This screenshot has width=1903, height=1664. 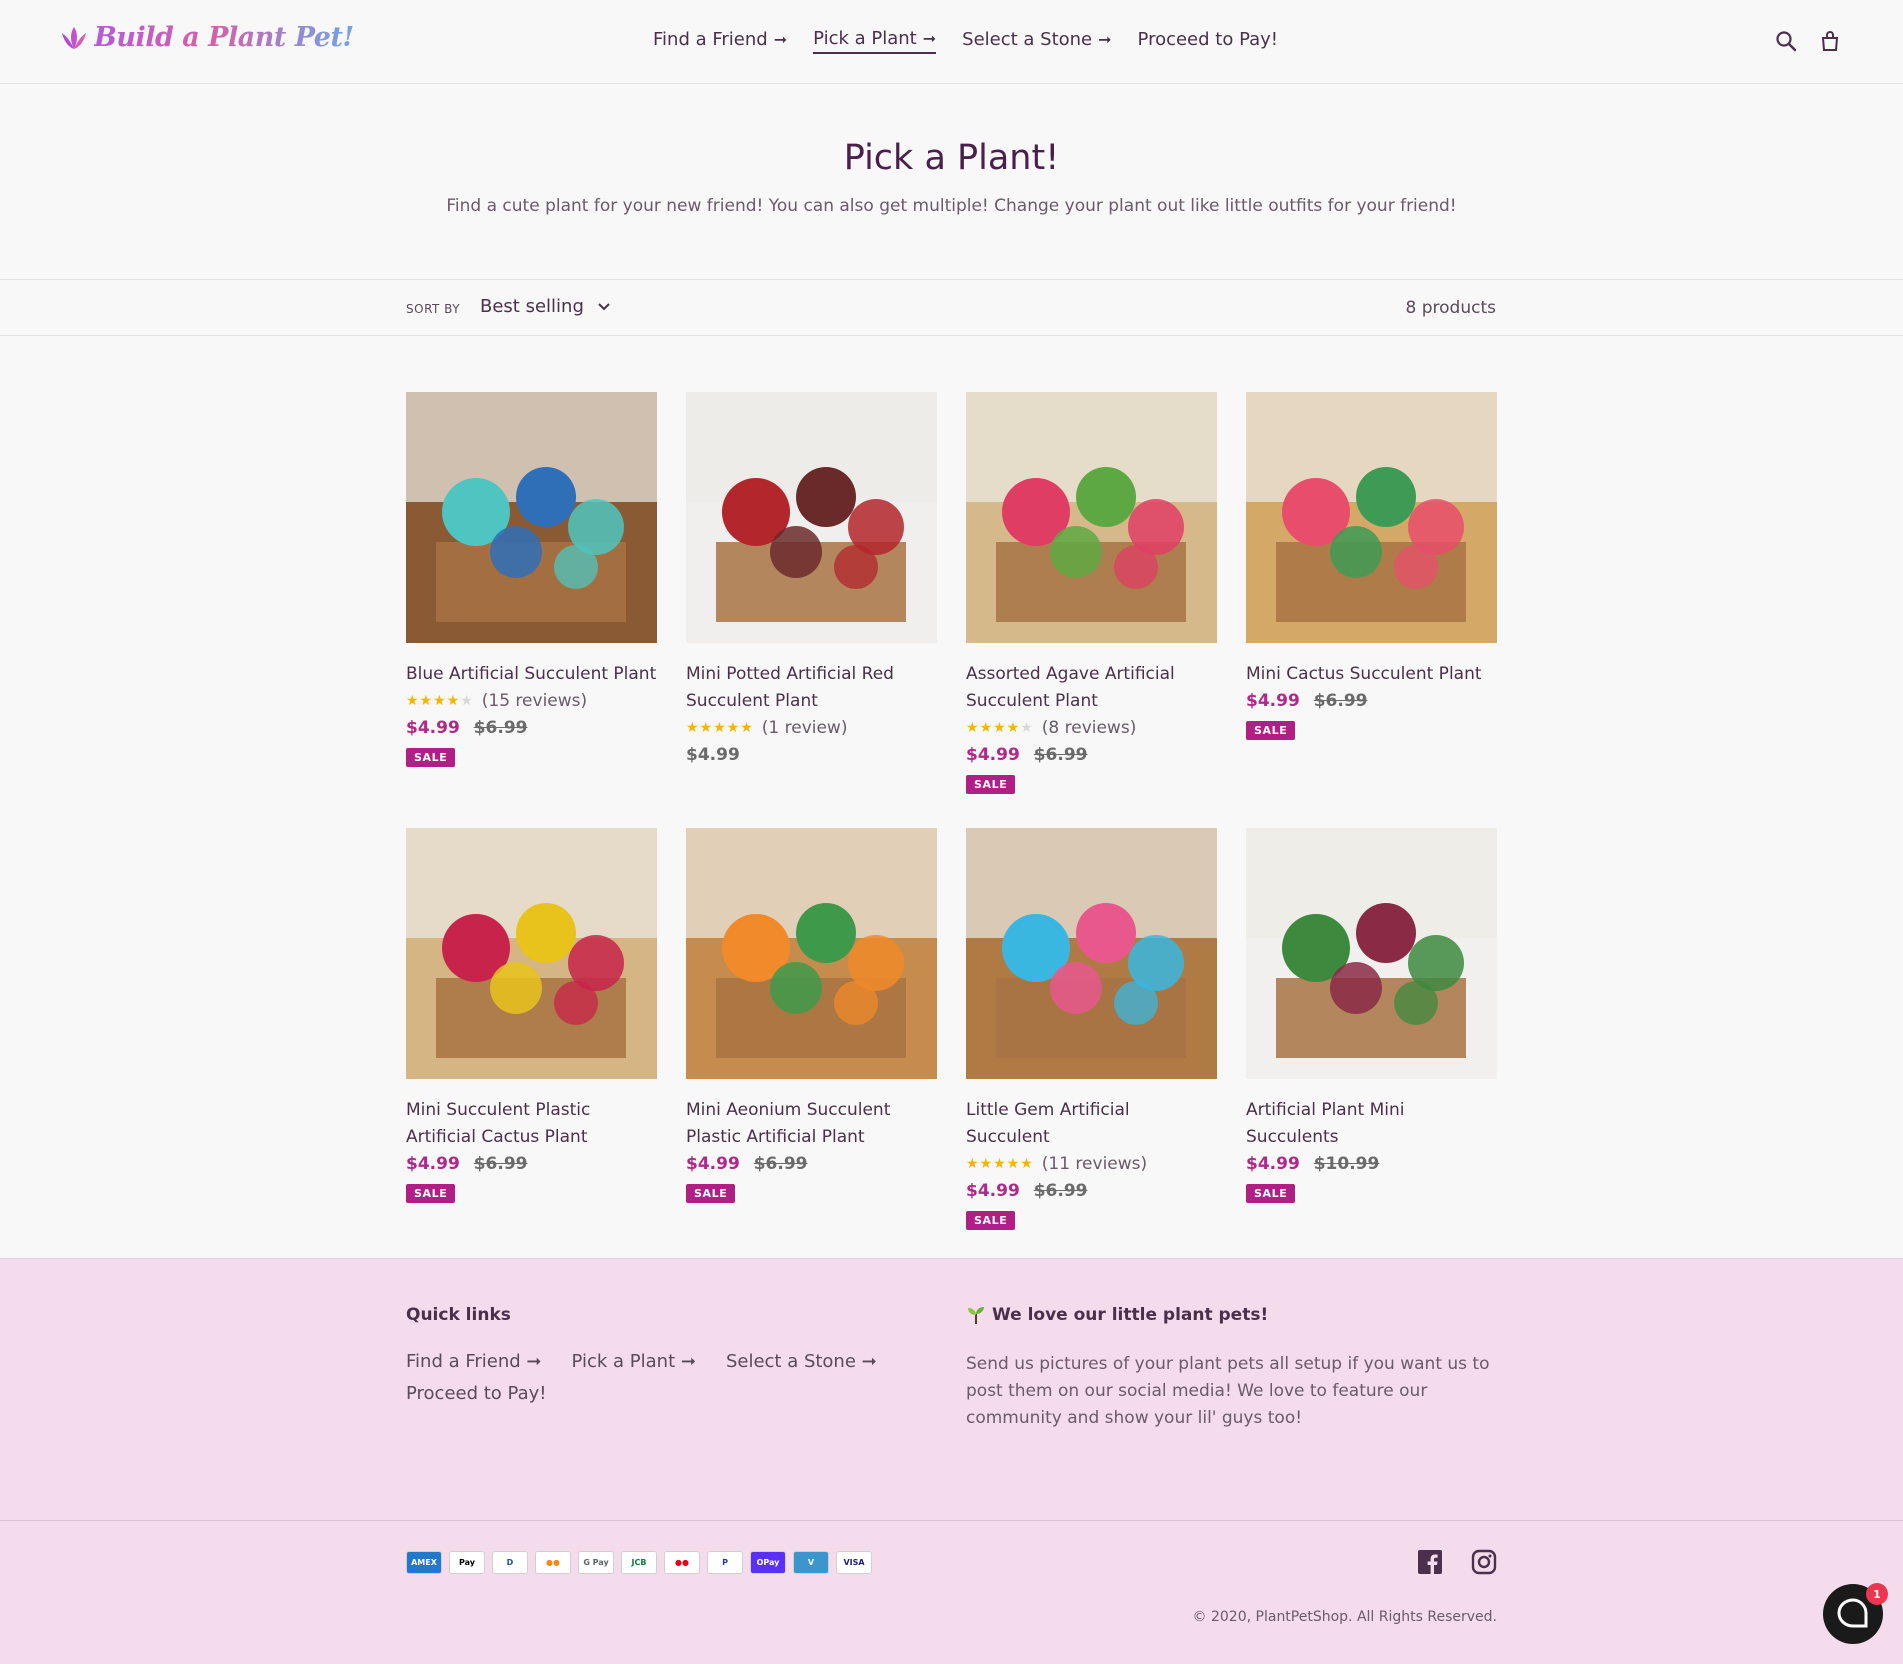 What do you see at coordinates (510, 1562) in the screenshot?
I see `diners-icon: D` at bounding box center [510, 1562].